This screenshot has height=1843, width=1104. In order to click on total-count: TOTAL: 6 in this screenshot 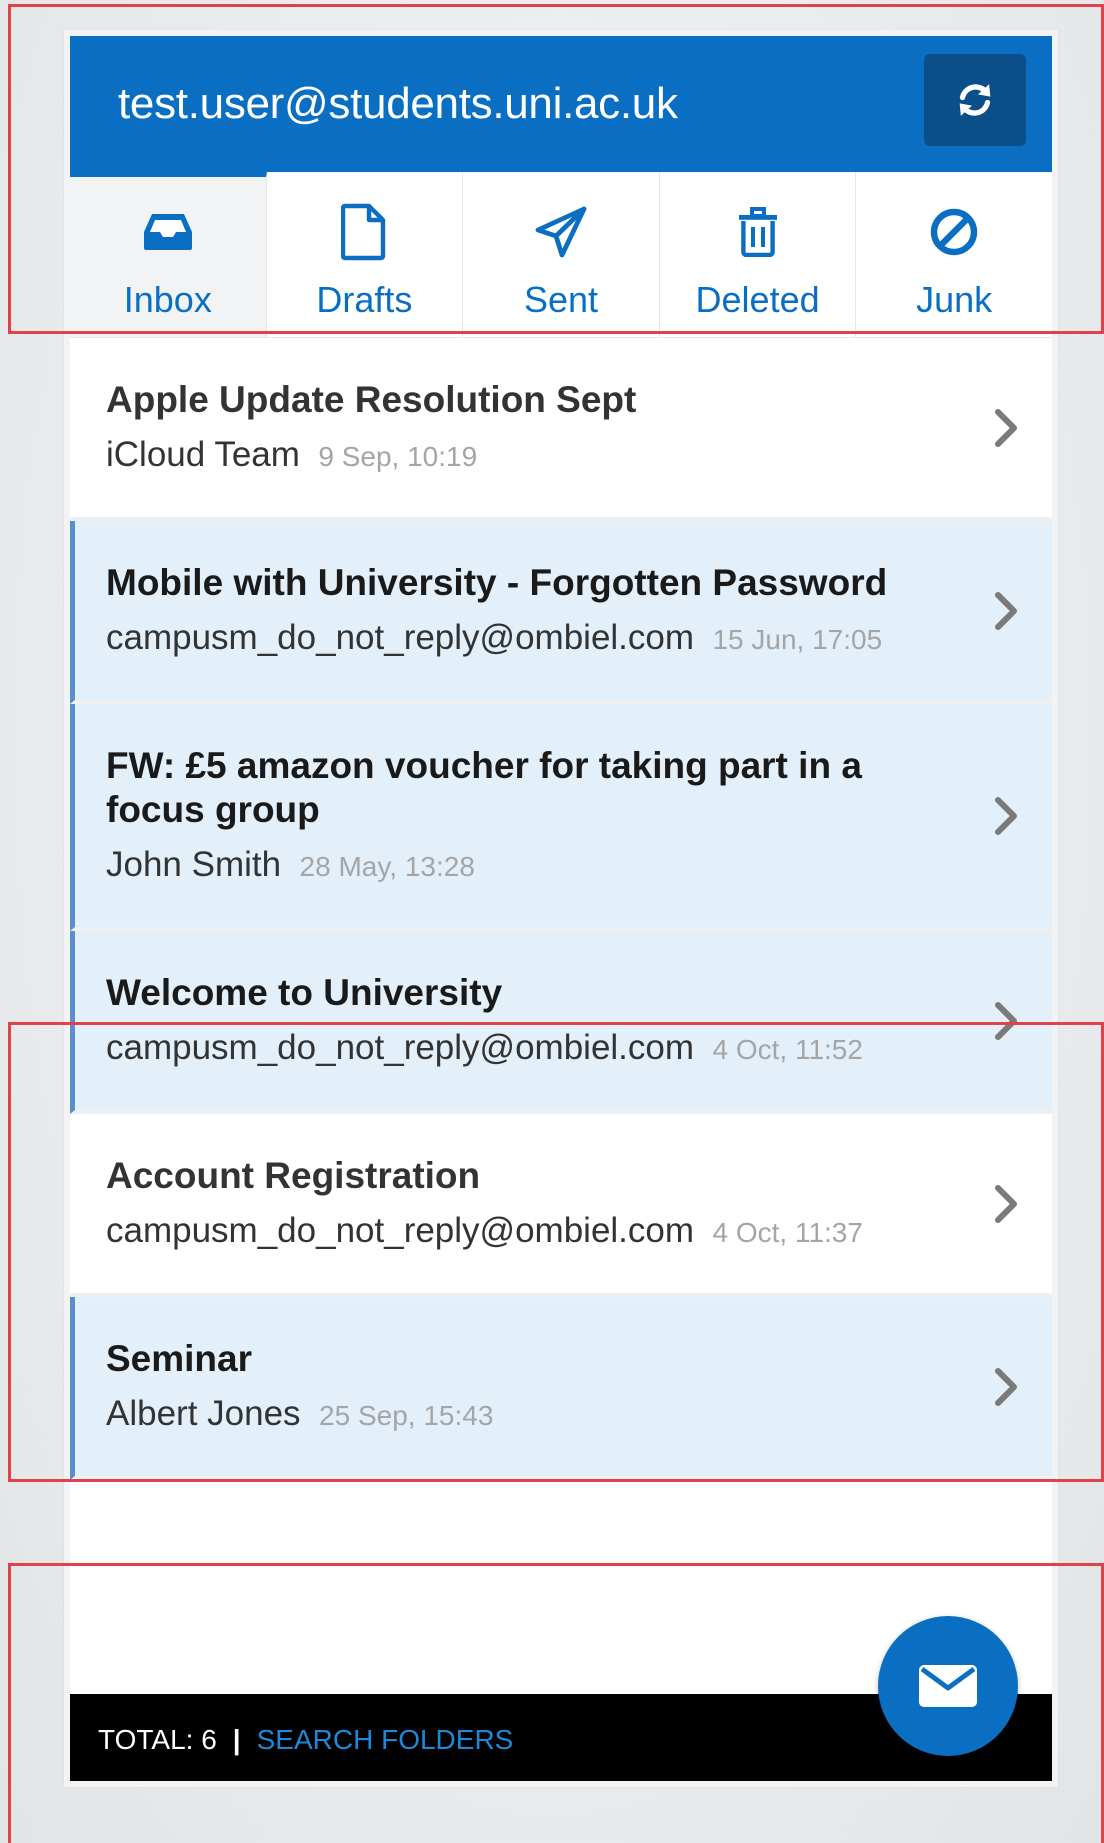, I will do `click(157, 1739)`.